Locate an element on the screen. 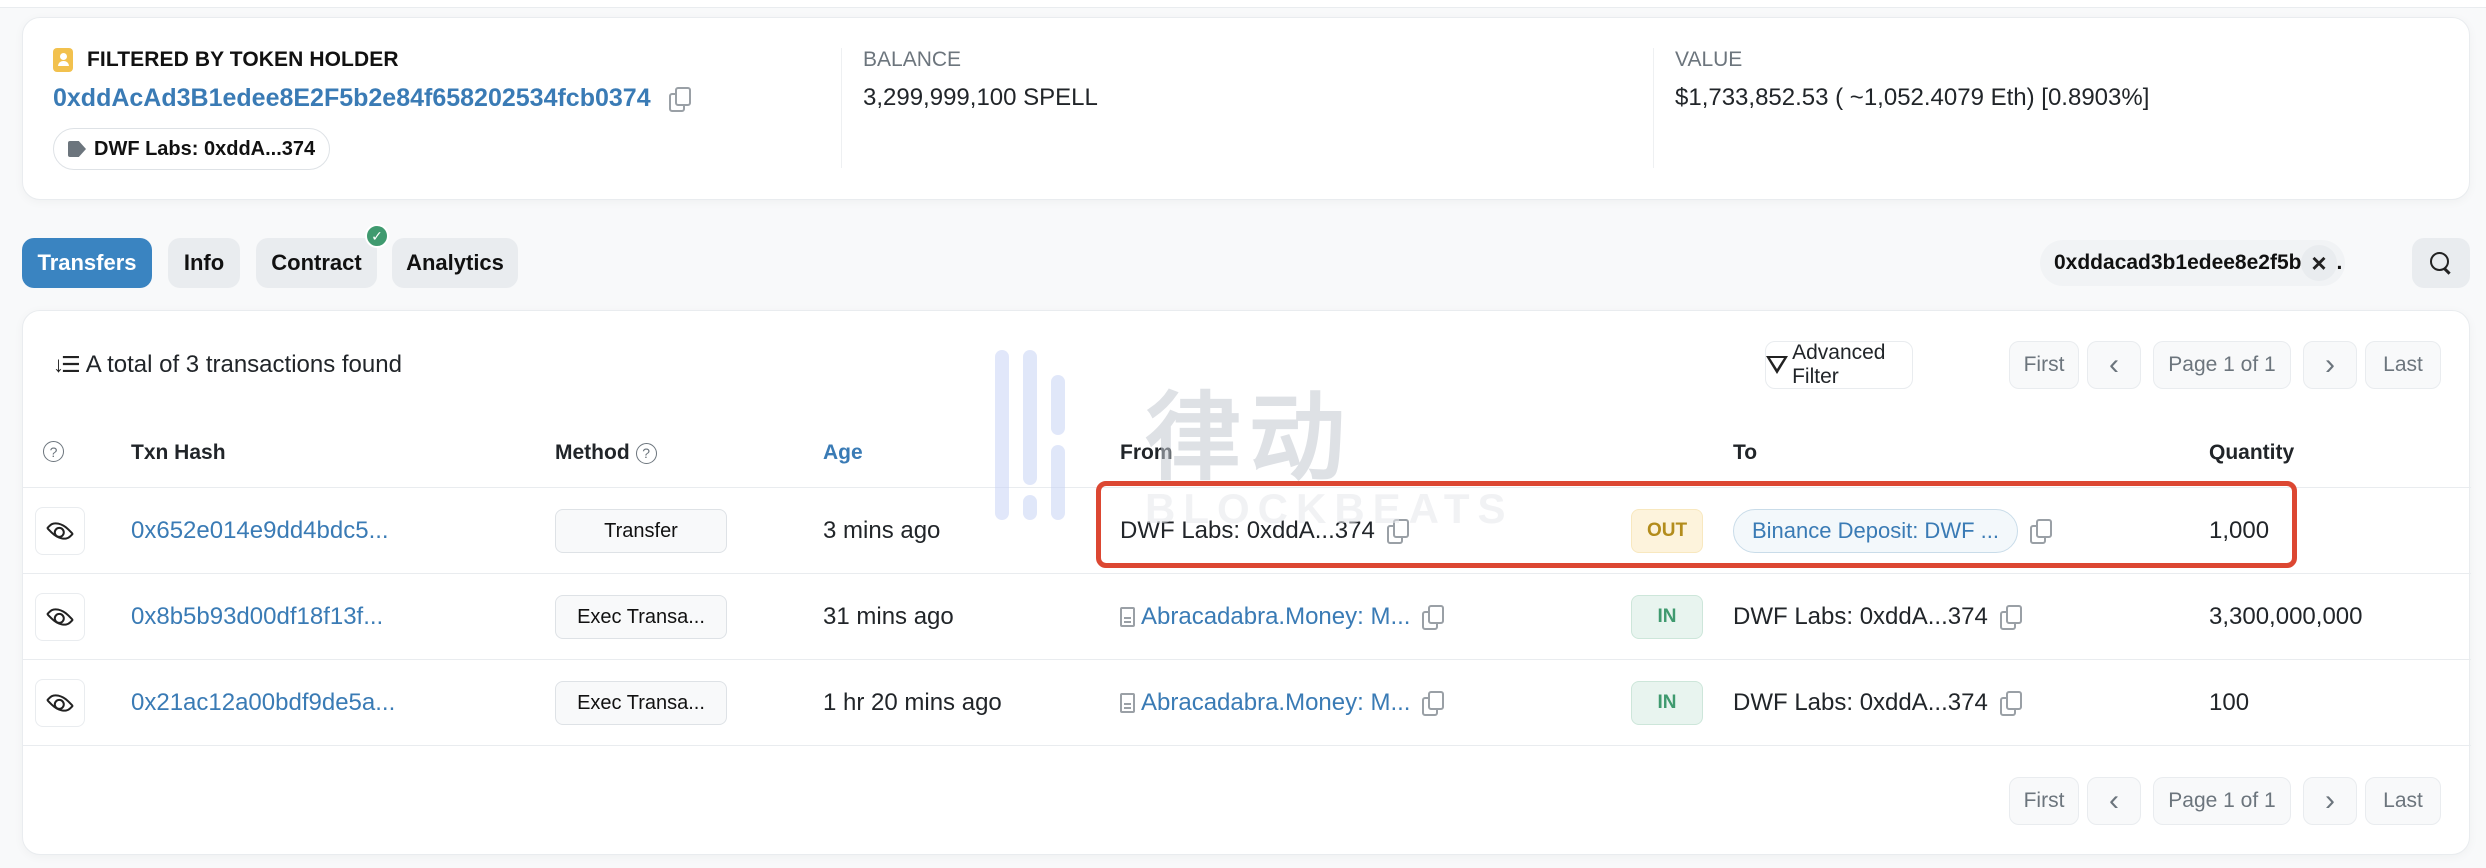 This screenshot has width=2486, height=868. advanced-filter-button: Advanced Filter is located at coordinates (1839, 365).